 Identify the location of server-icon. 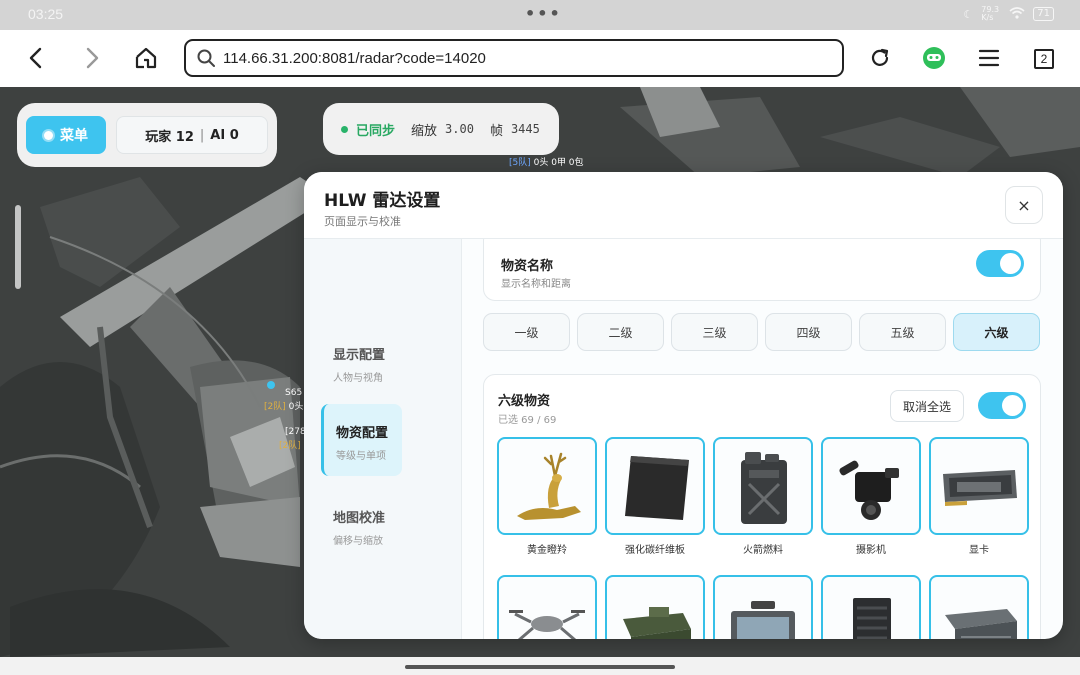
(872, 618).